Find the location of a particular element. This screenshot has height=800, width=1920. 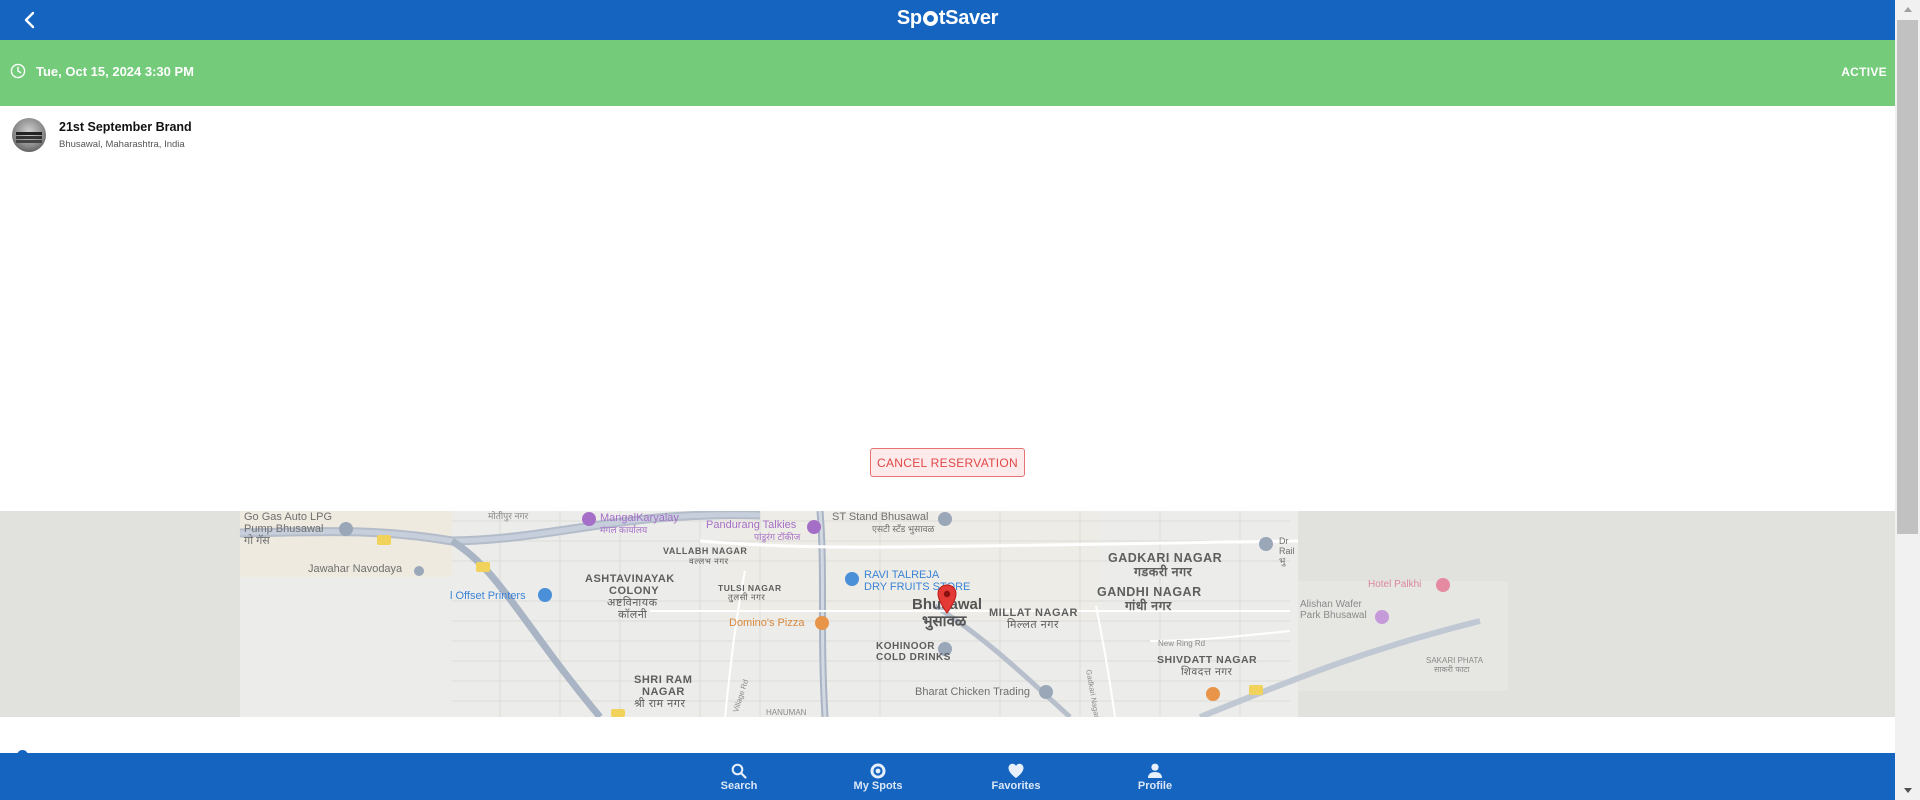

map-label-vallabh: VALLABH NAGAR वल्लभ नगर is located at coordinates (705, 556).